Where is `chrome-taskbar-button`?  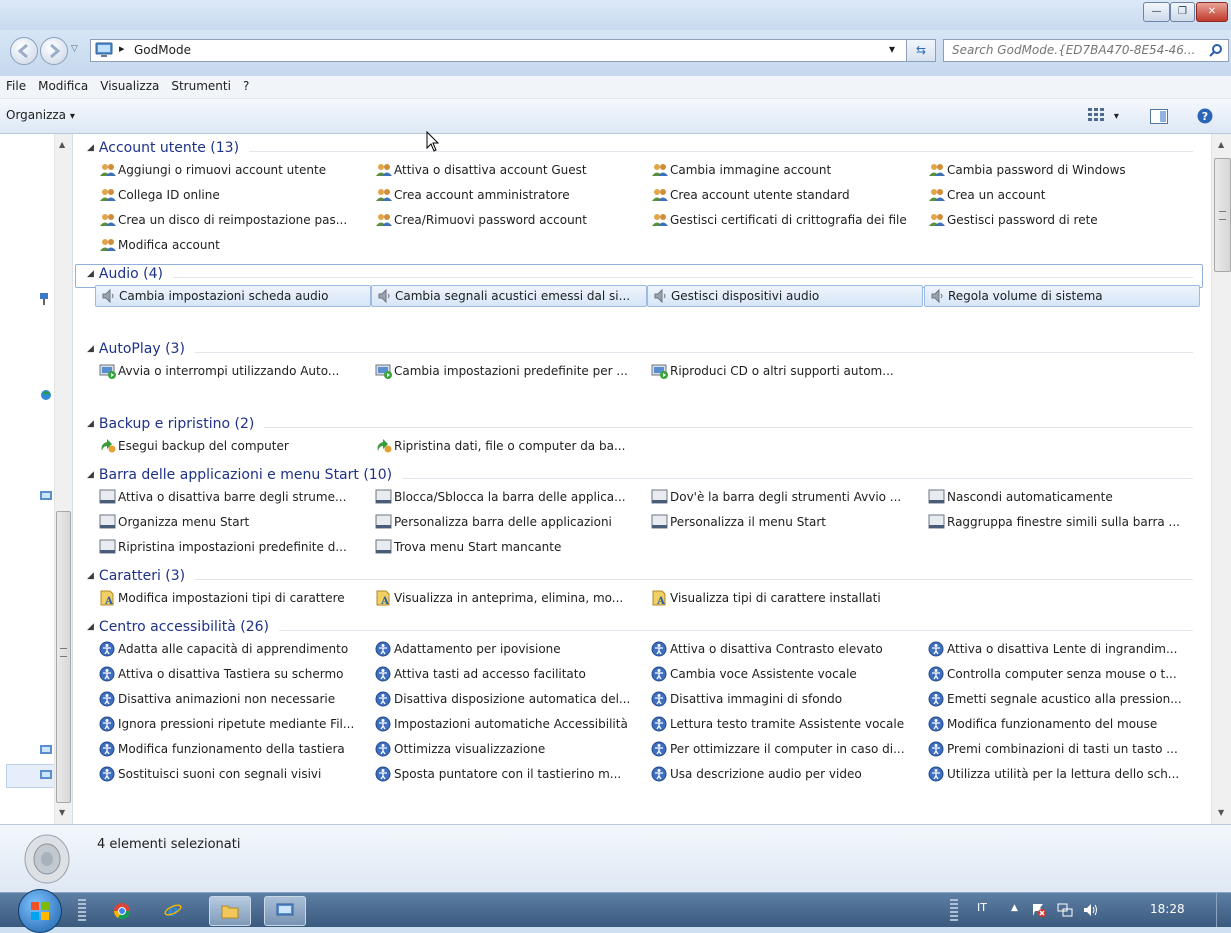
chrome-taskbar-button is located at coordinates (122, 910).